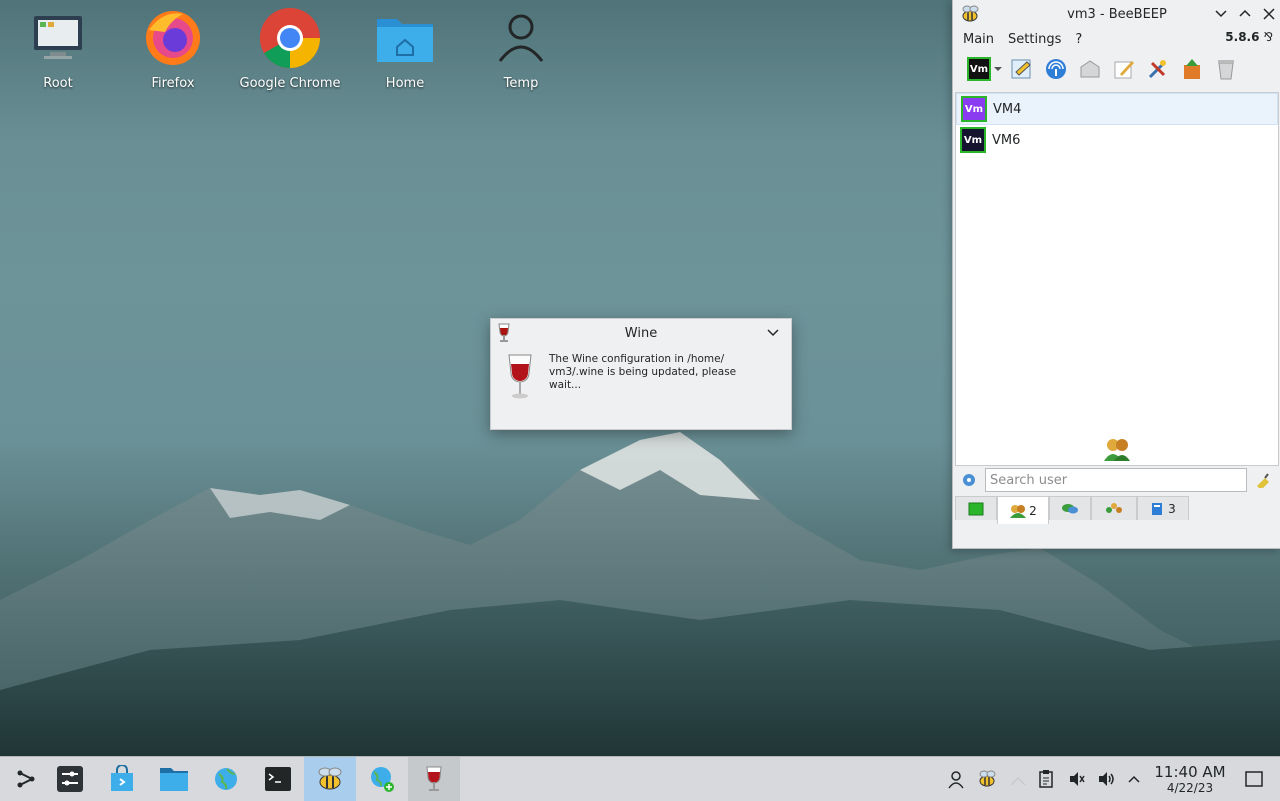 The height and width of the screenshot is (801, 1280). What do you see at coordinates (1117, 452) in the screenshot?
I see `users-group-icon` at bounding box center [1117, 452].